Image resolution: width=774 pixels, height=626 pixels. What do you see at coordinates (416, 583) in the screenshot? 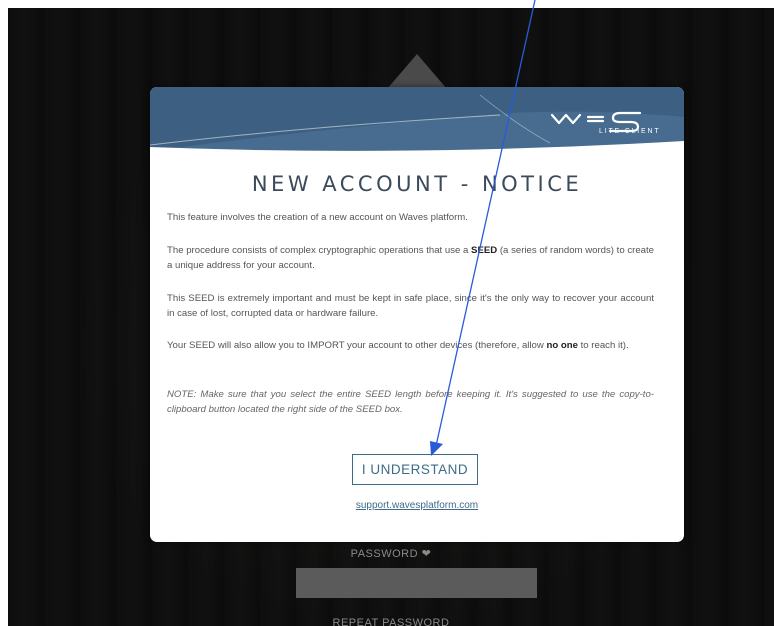
I see `password-input` at bounding box center [416, 583].